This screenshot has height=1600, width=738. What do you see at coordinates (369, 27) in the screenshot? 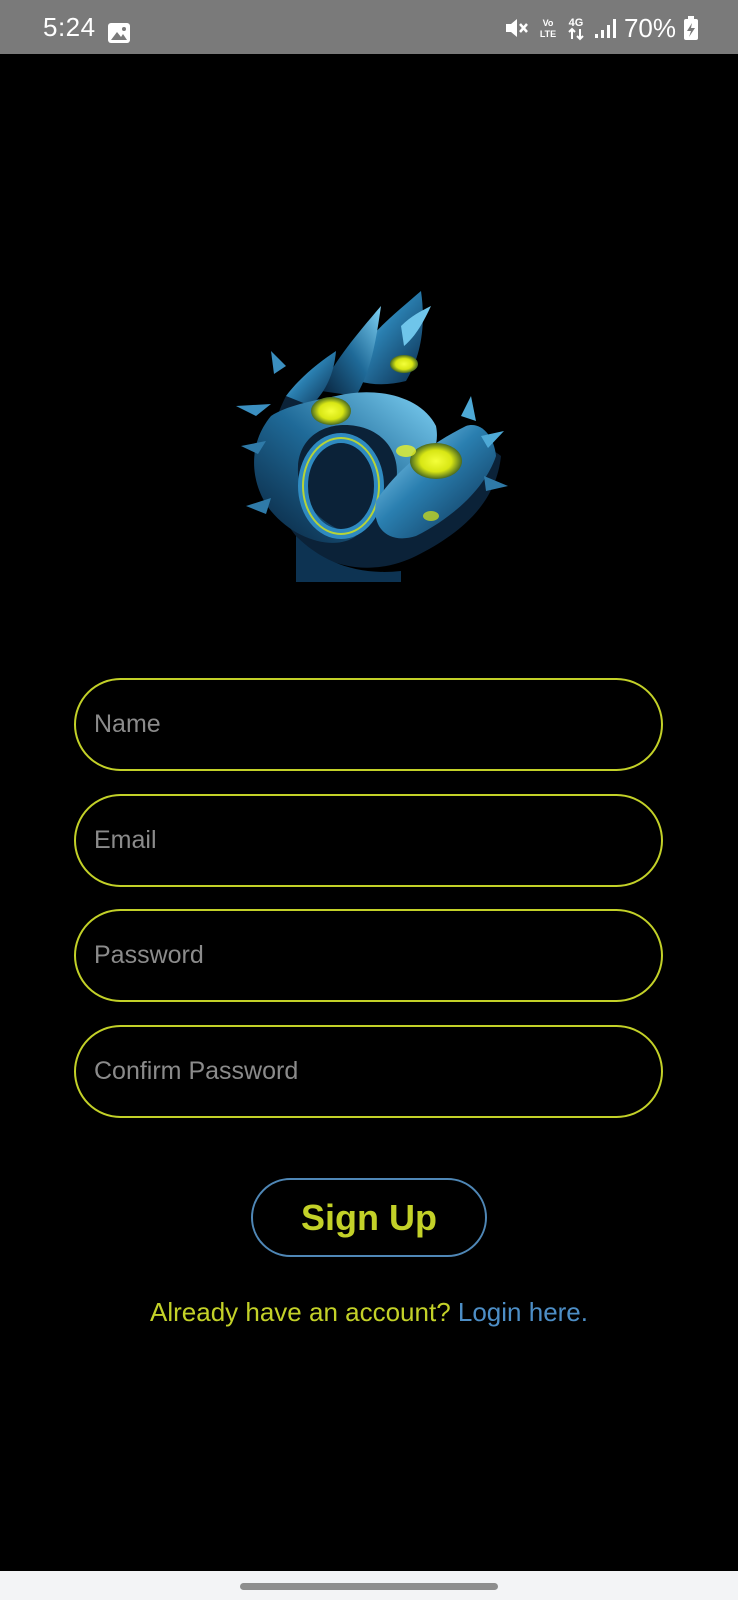
I see `status-bar: 5:24 Vo LTE 4G 70%` at bounding box center [369, 27].